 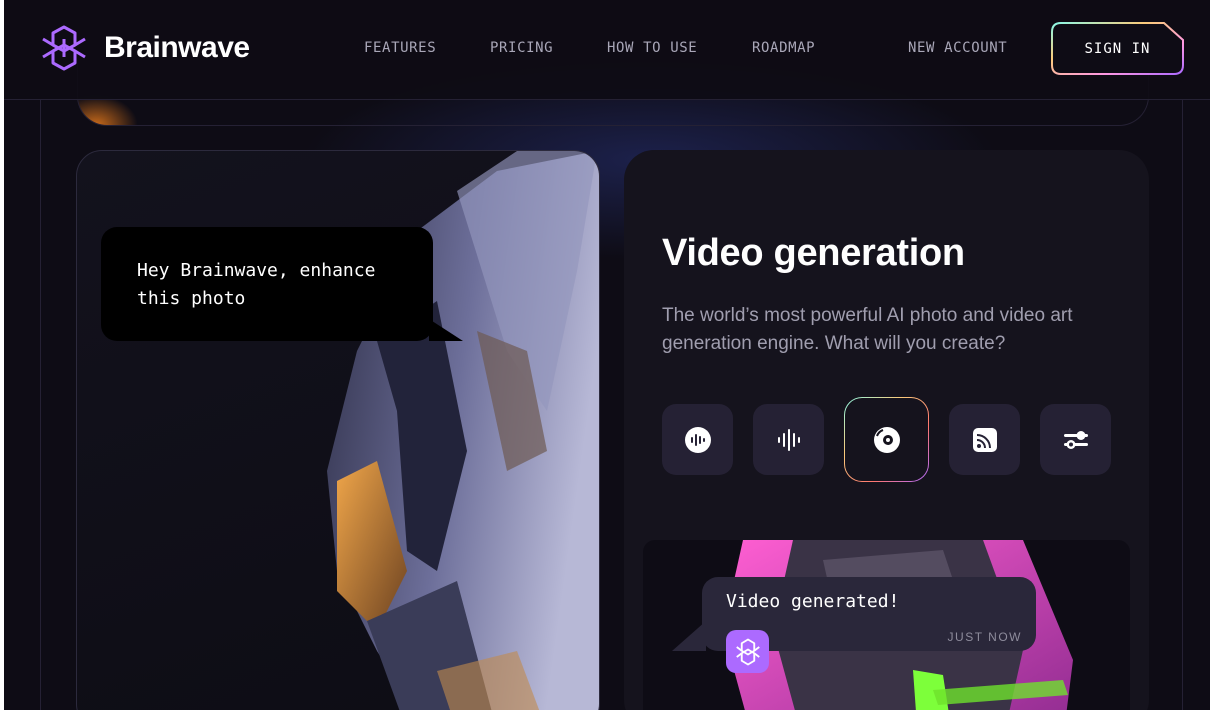 I want to click on sign-in-button: SIGN IN, so click(x=1117, y=48).